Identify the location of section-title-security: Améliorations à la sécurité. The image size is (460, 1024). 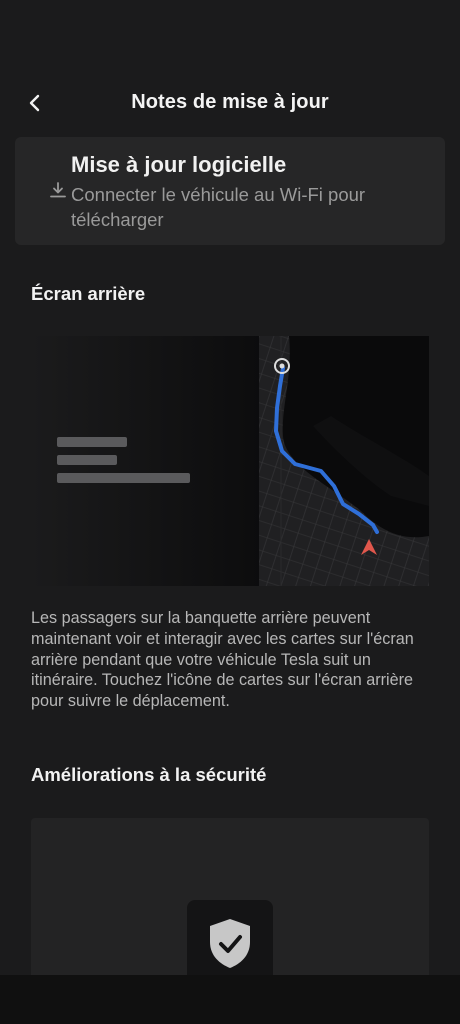
(149, 774).